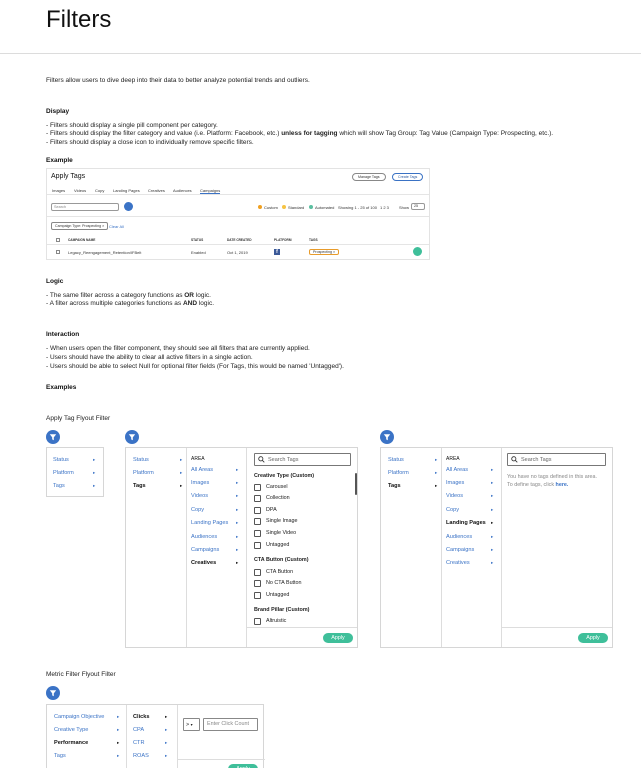 The image size is (641, 768). I want to click on option-collection: Collection, so click(278, 498).